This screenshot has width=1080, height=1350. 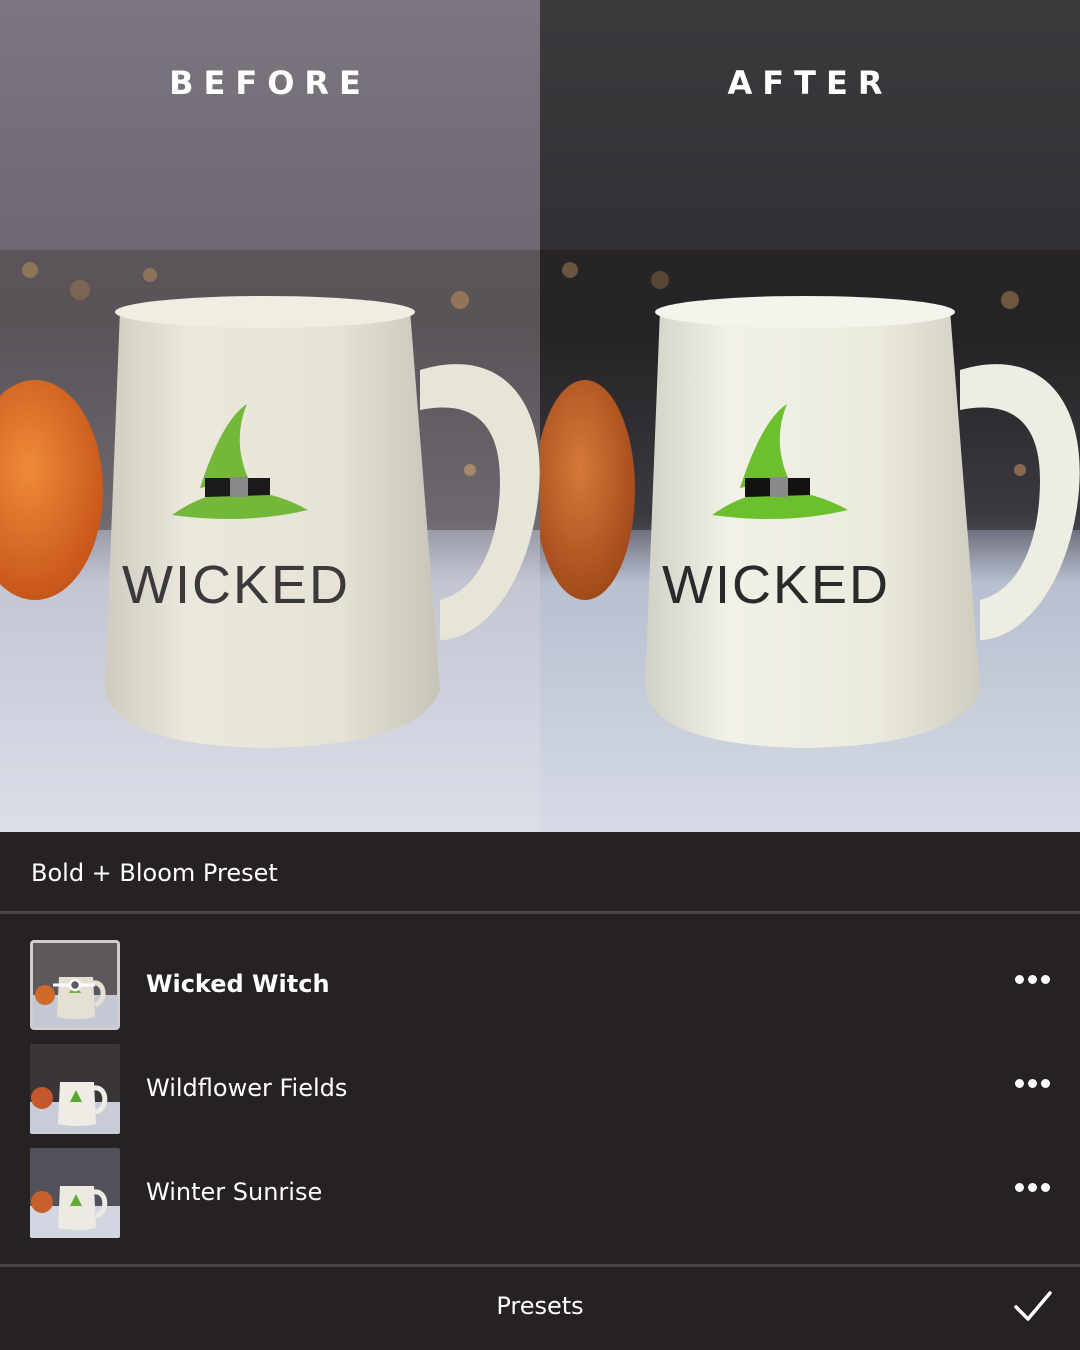 I want to click on preset-item-winter-sunrise: Winter Sunrise, so click(x=540, y=1193).